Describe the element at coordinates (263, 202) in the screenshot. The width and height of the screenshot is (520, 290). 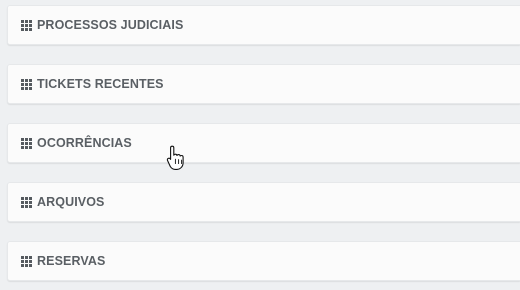
I see `panel-arquivos: ARQUIVOS` at that location.